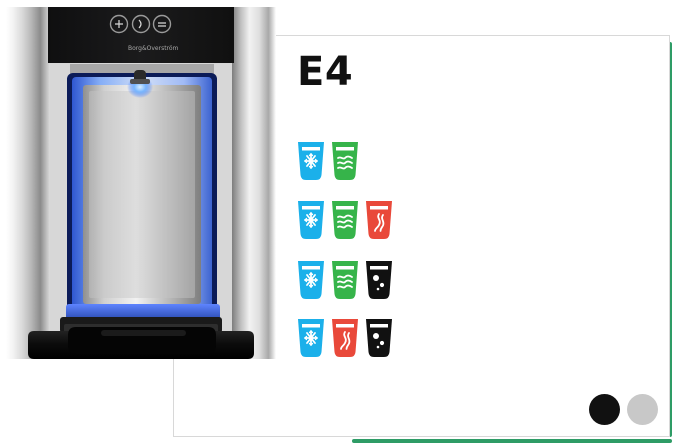  Describe the element at coordinates (325, 72) in the screenshot. I see `model-title: E4` at that location.